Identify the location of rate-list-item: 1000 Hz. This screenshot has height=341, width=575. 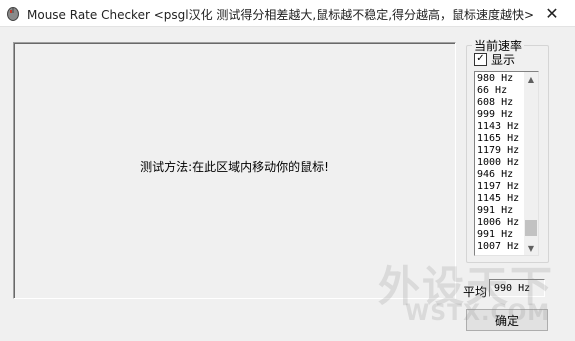
(500, 163).